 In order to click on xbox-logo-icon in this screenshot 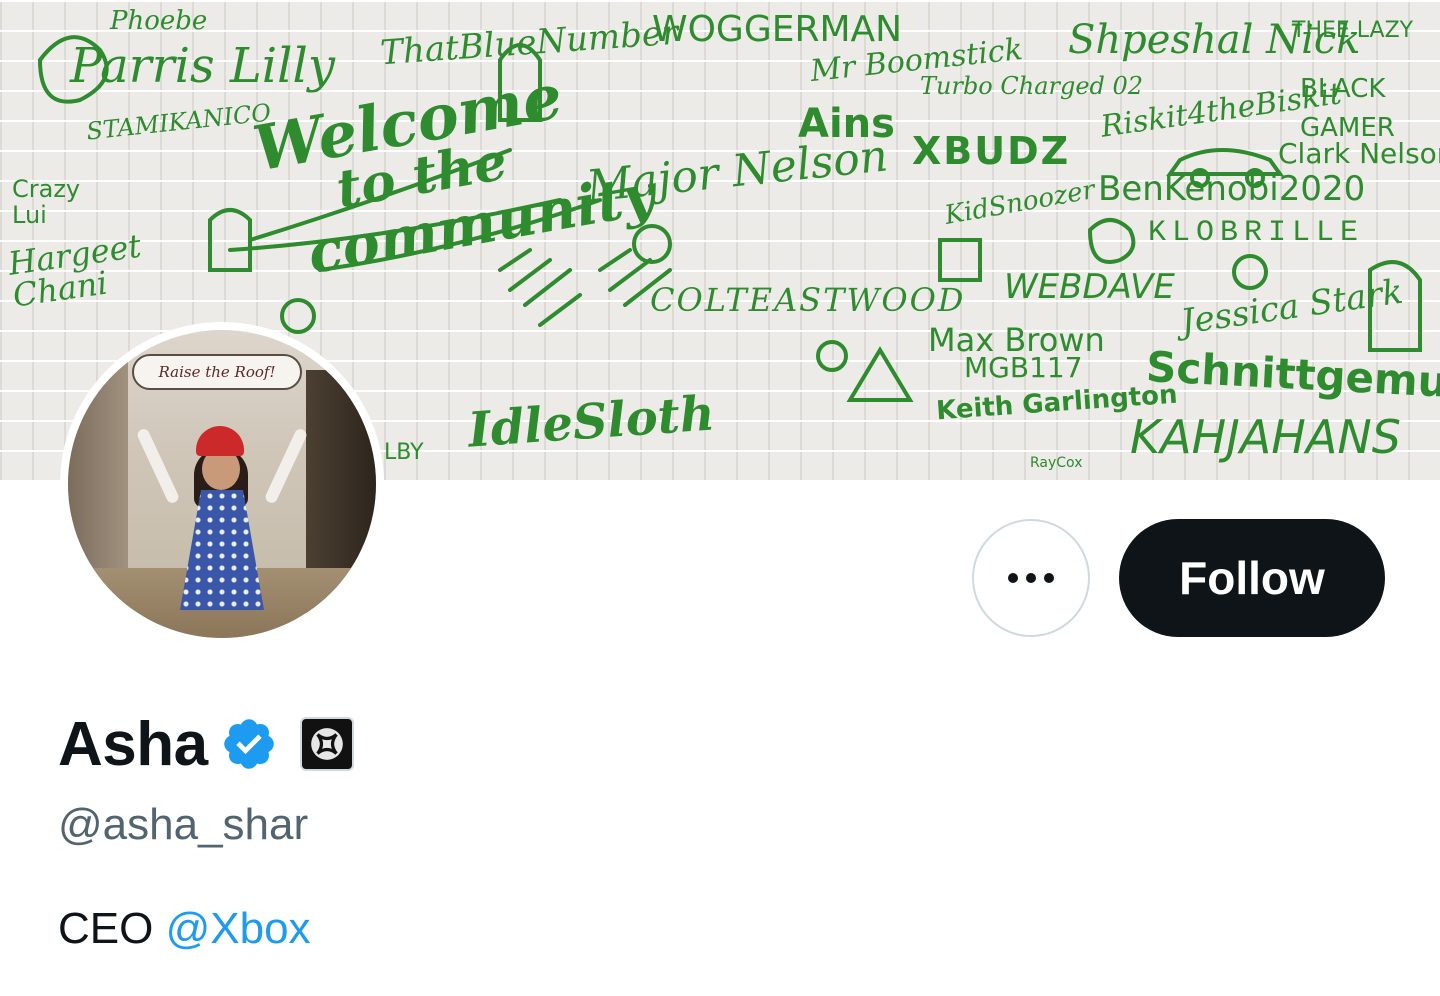, I will do `click(326, 744)`.